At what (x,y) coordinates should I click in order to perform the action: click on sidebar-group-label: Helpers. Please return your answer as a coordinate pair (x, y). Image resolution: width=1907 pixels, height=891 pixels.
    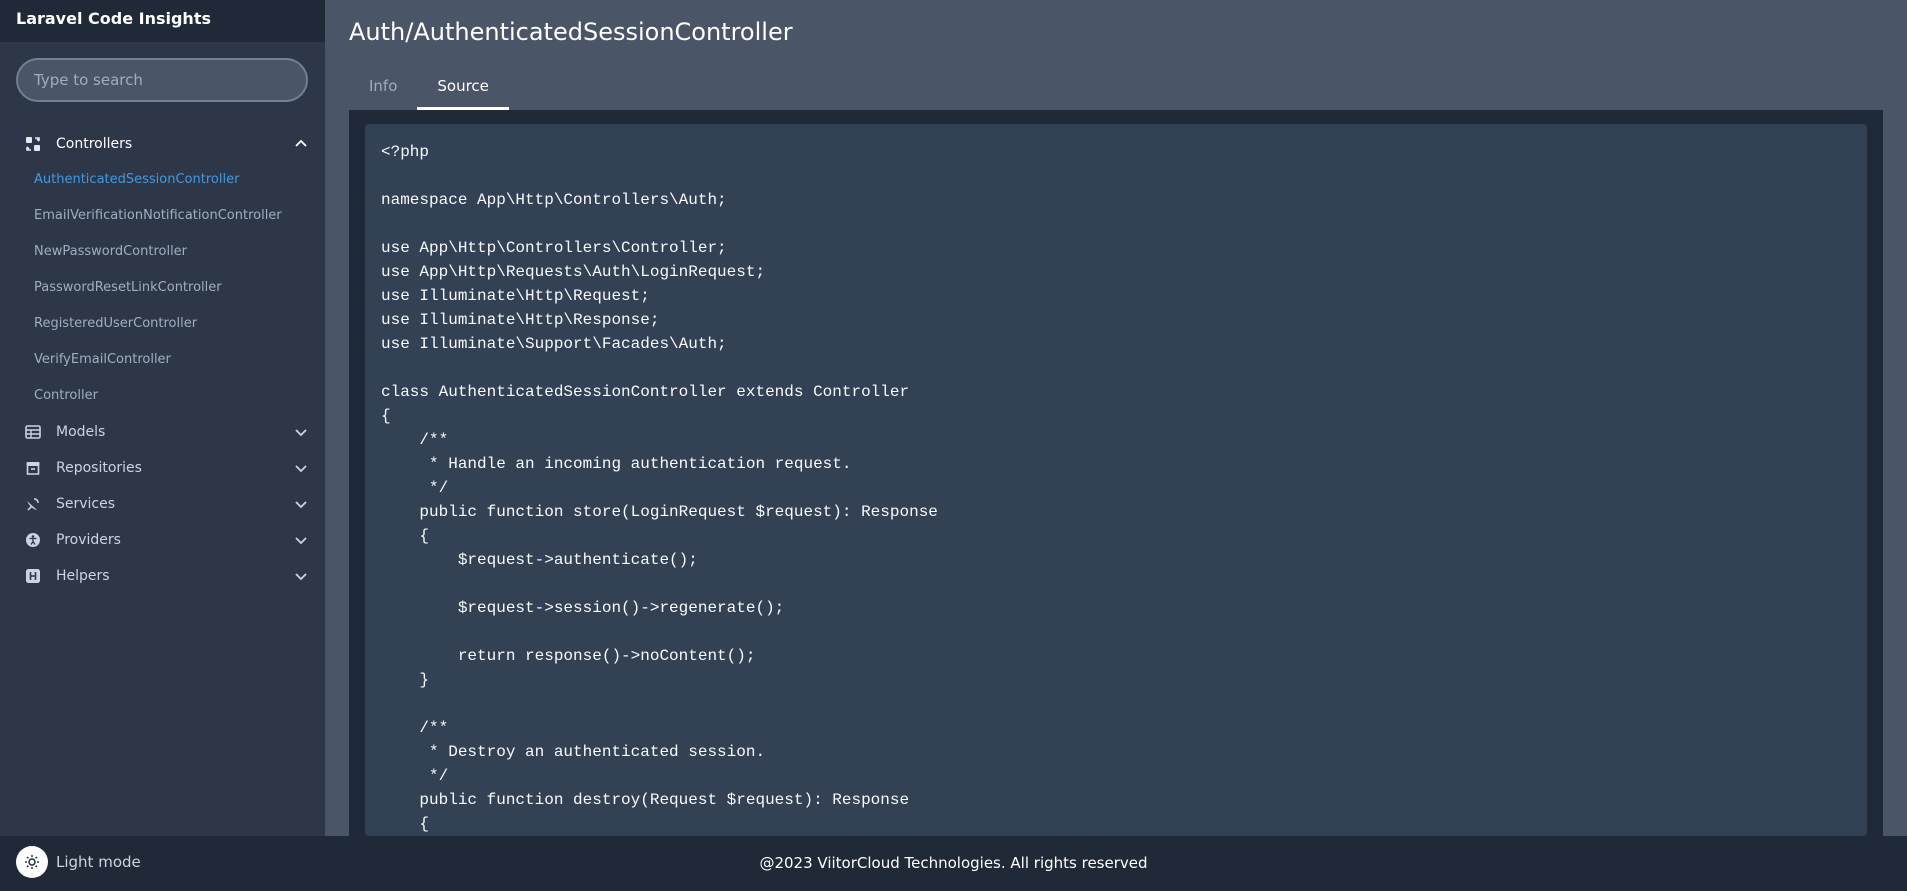
    Looking at the image, I should click on (83, 576).